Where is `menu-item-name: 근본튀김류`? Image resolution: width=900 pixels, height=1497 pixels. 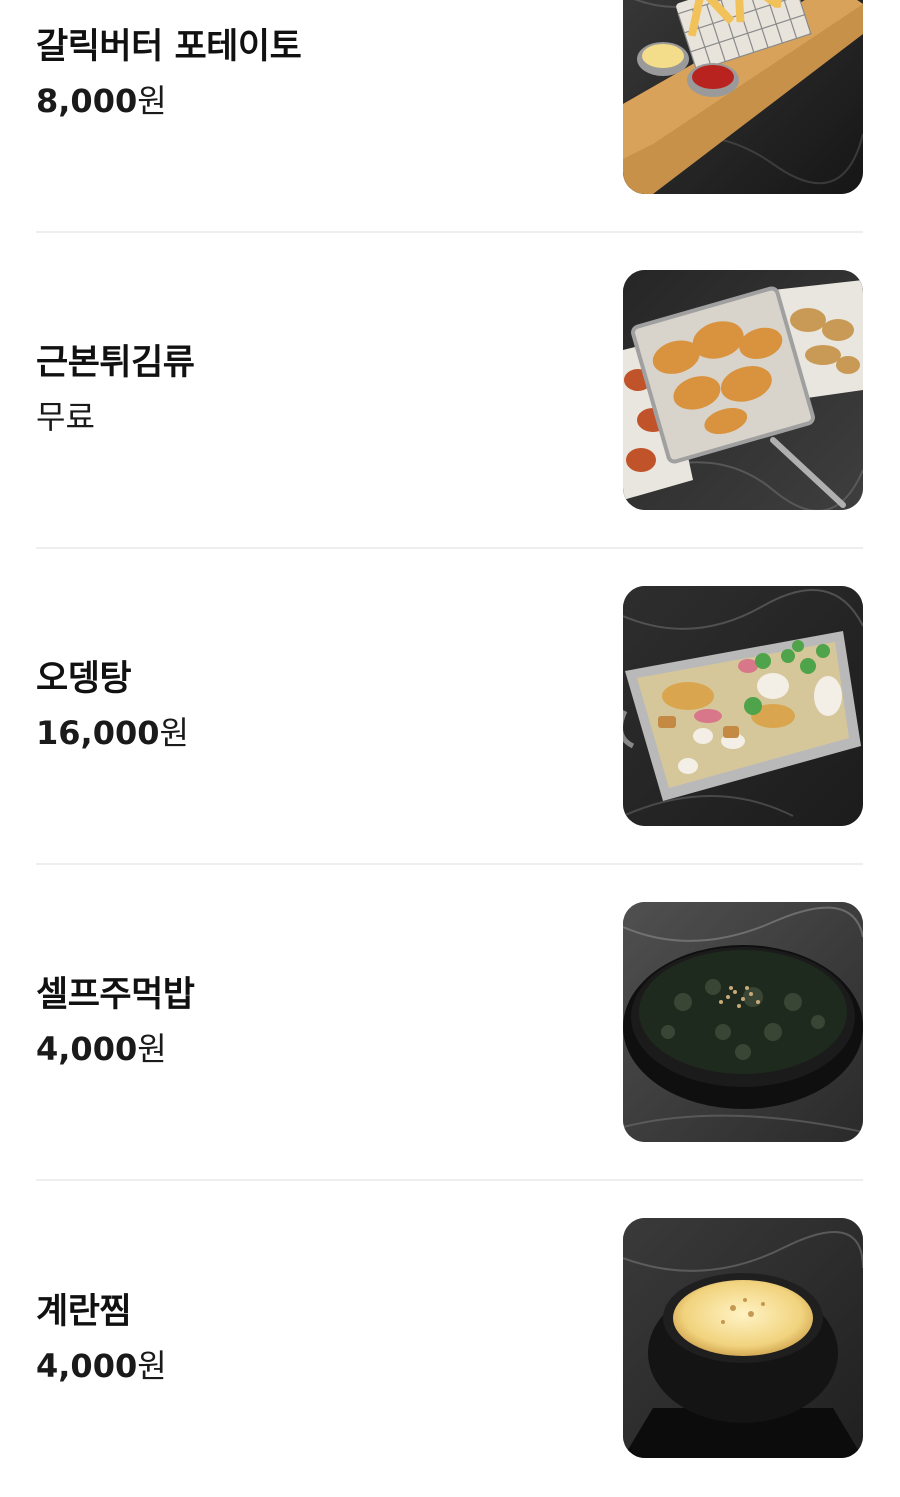
menu-item-name: 근본튀김류 is located at coordinates (115, 363).